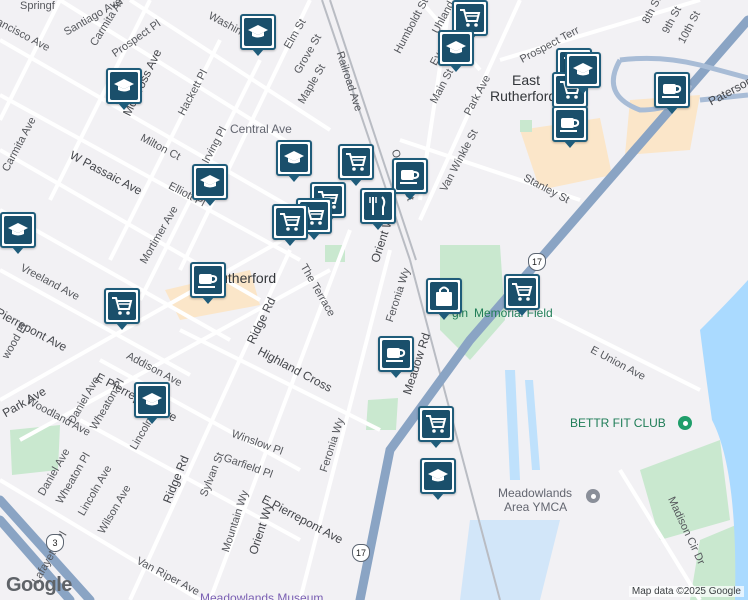 This screenshot has width=748, height=600. What do you see at coordinates (618, 423) in the screenshot?
I see `place-label-bettr-fit-club: BETTR FIT CLUB` at bounding box center [618, 423].